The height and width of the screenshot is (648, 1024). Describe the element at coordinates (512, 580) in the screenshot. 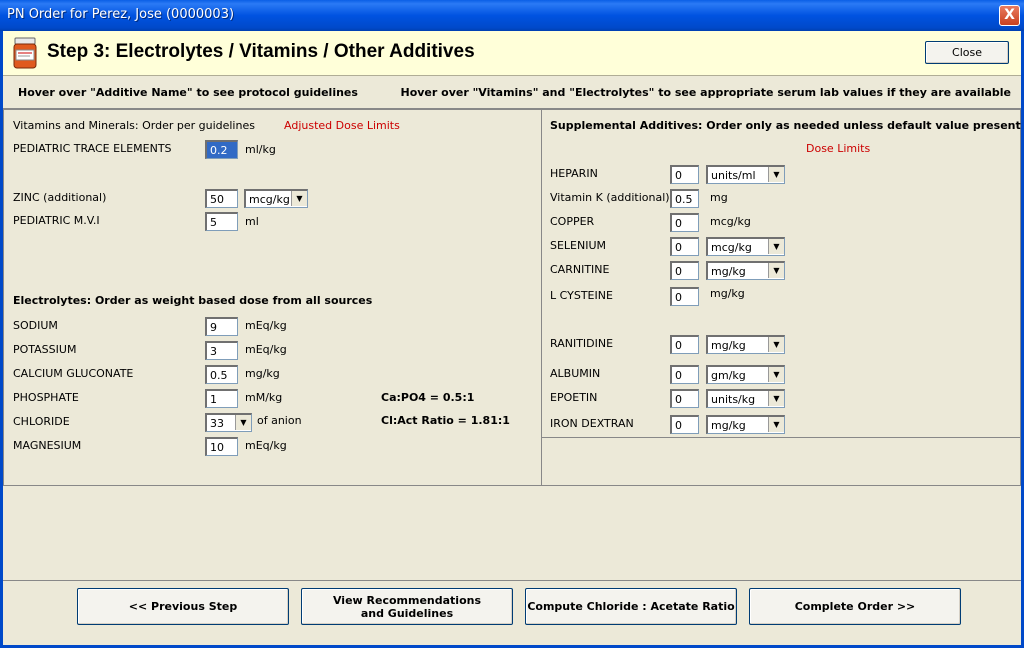

I see `footer-divider` at that location.